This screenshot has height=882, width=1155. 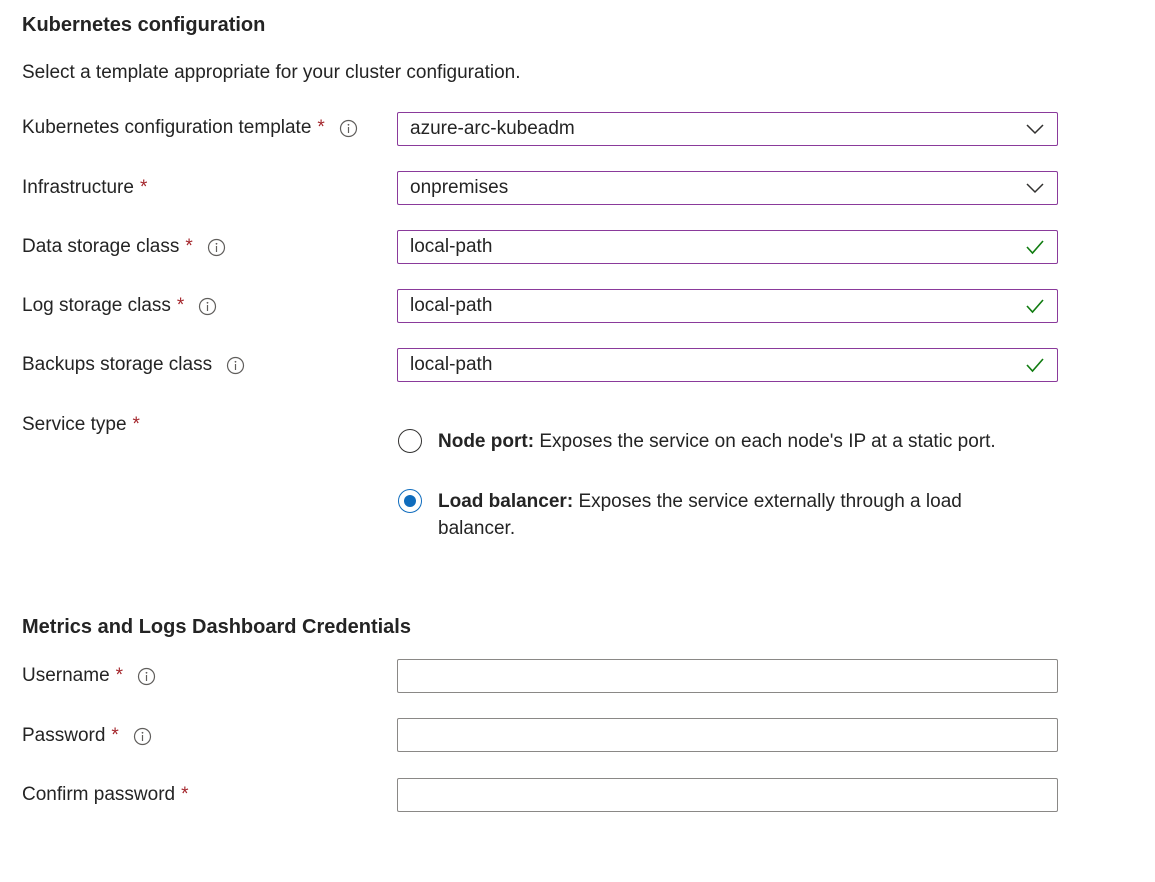 What do you see at coordinates (99, 794) in the screenshot?
I see `confirm-password-label-text: Confirm password` at bounding box center [99, 794].